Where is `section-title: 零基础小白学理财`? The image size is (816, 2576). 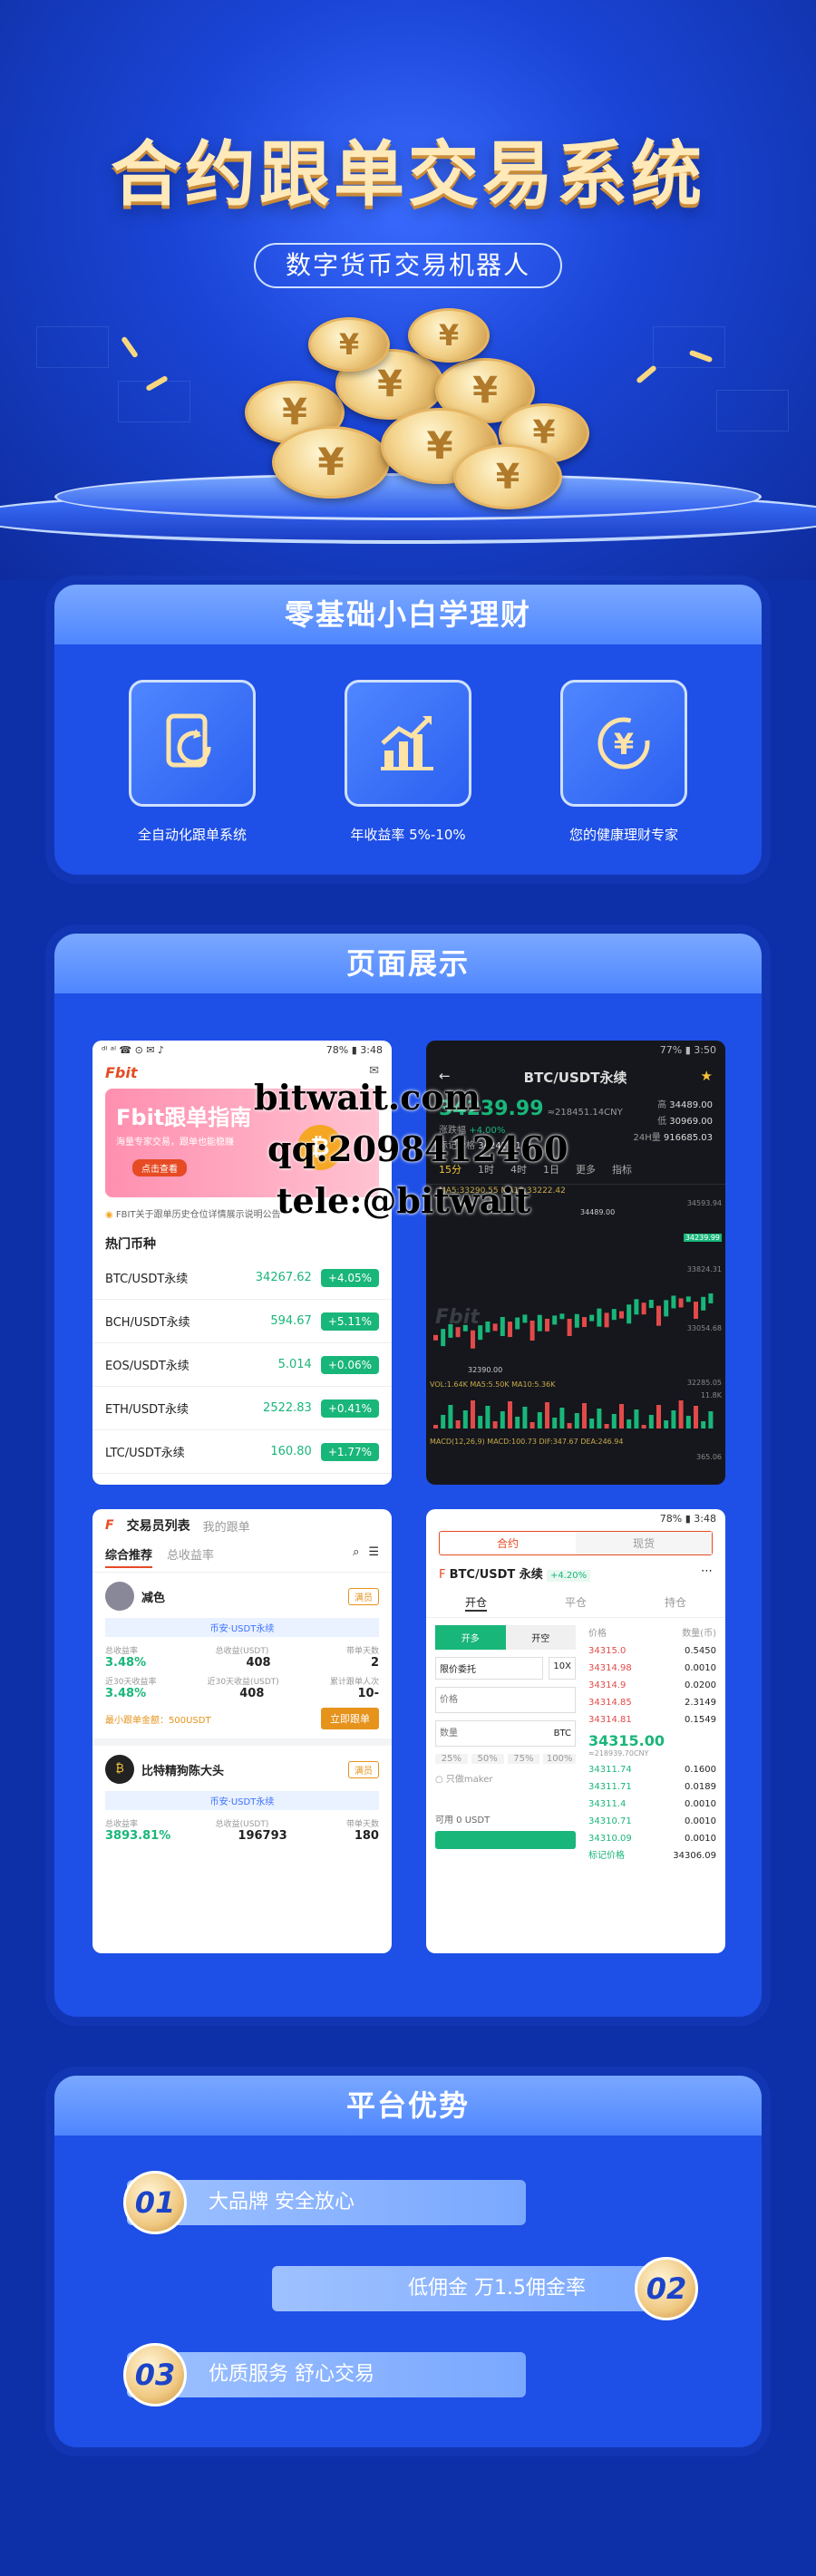 section-title: 零基础小白学理财 is located at coordinates (408, 614).